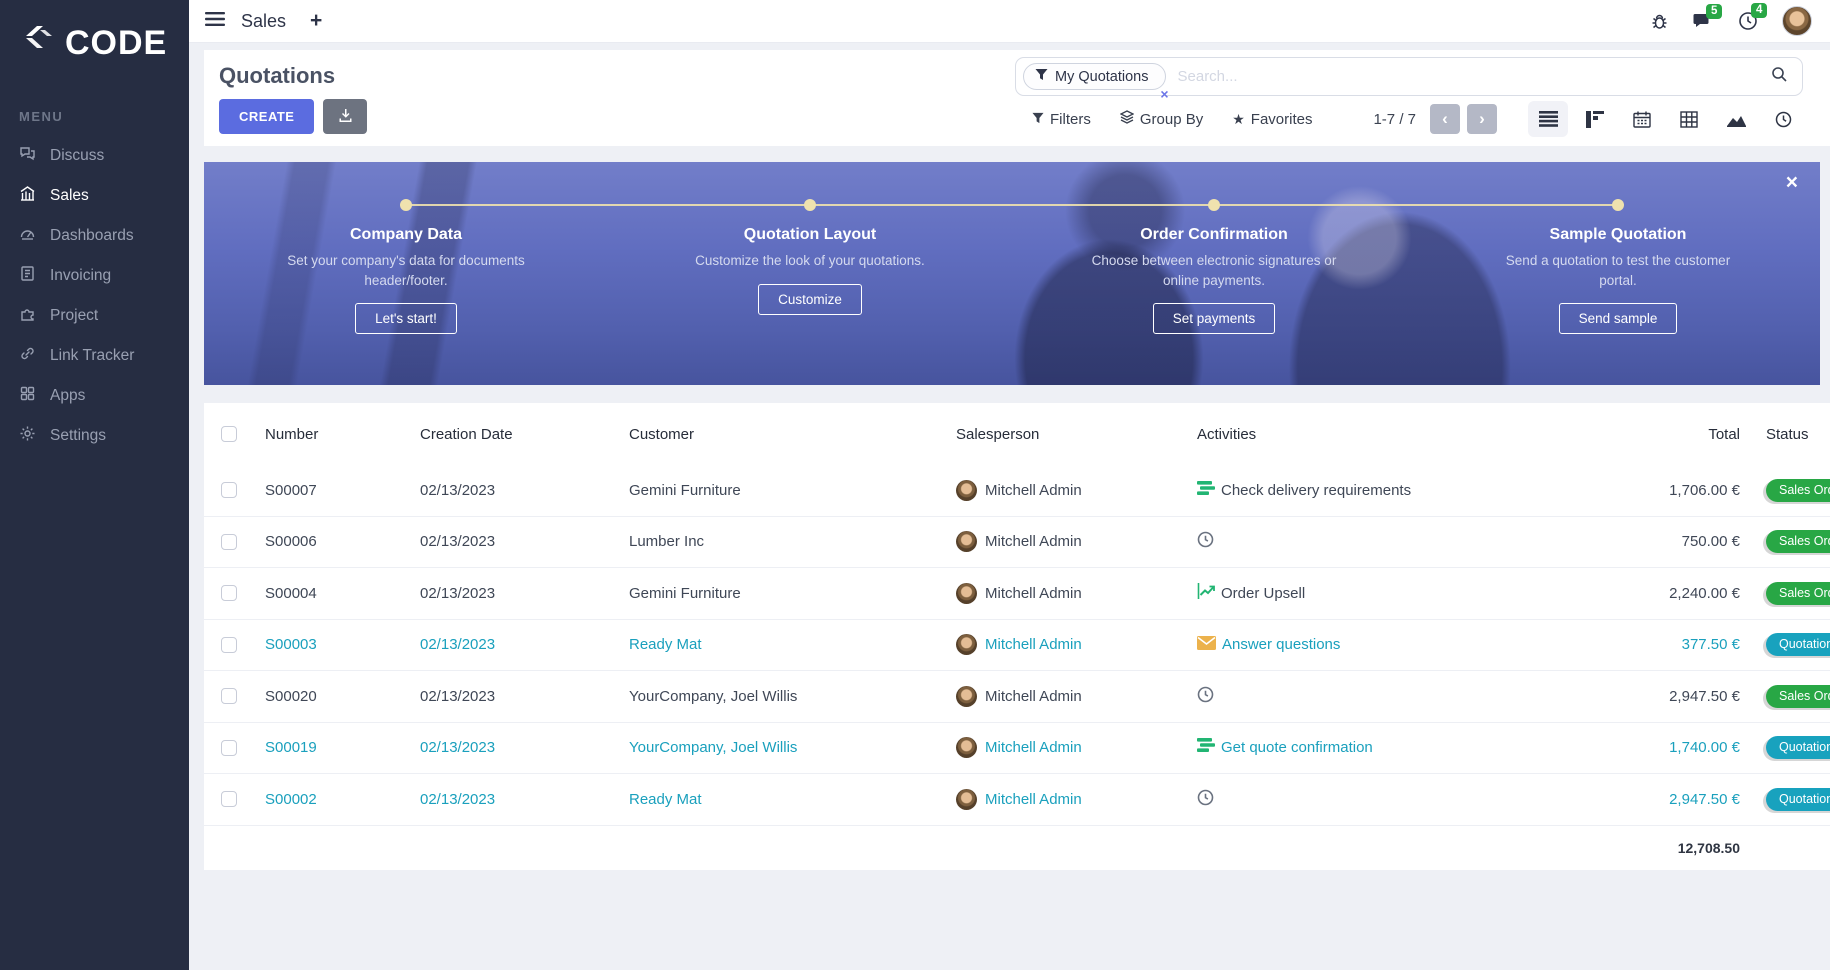  Describe the element at coordinates (1373, 644) in the screenshot. I see `row-activity: Answer questions` at that location.